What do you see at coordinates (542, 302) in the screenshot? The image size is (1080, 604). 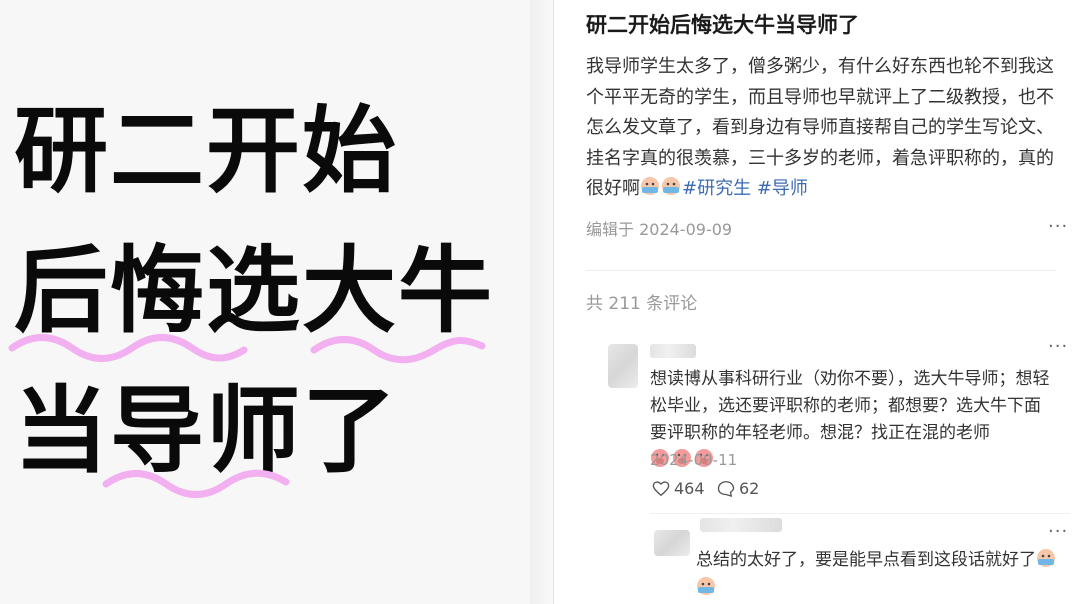 I see `panel-divider` at bounding box center [542, 302].